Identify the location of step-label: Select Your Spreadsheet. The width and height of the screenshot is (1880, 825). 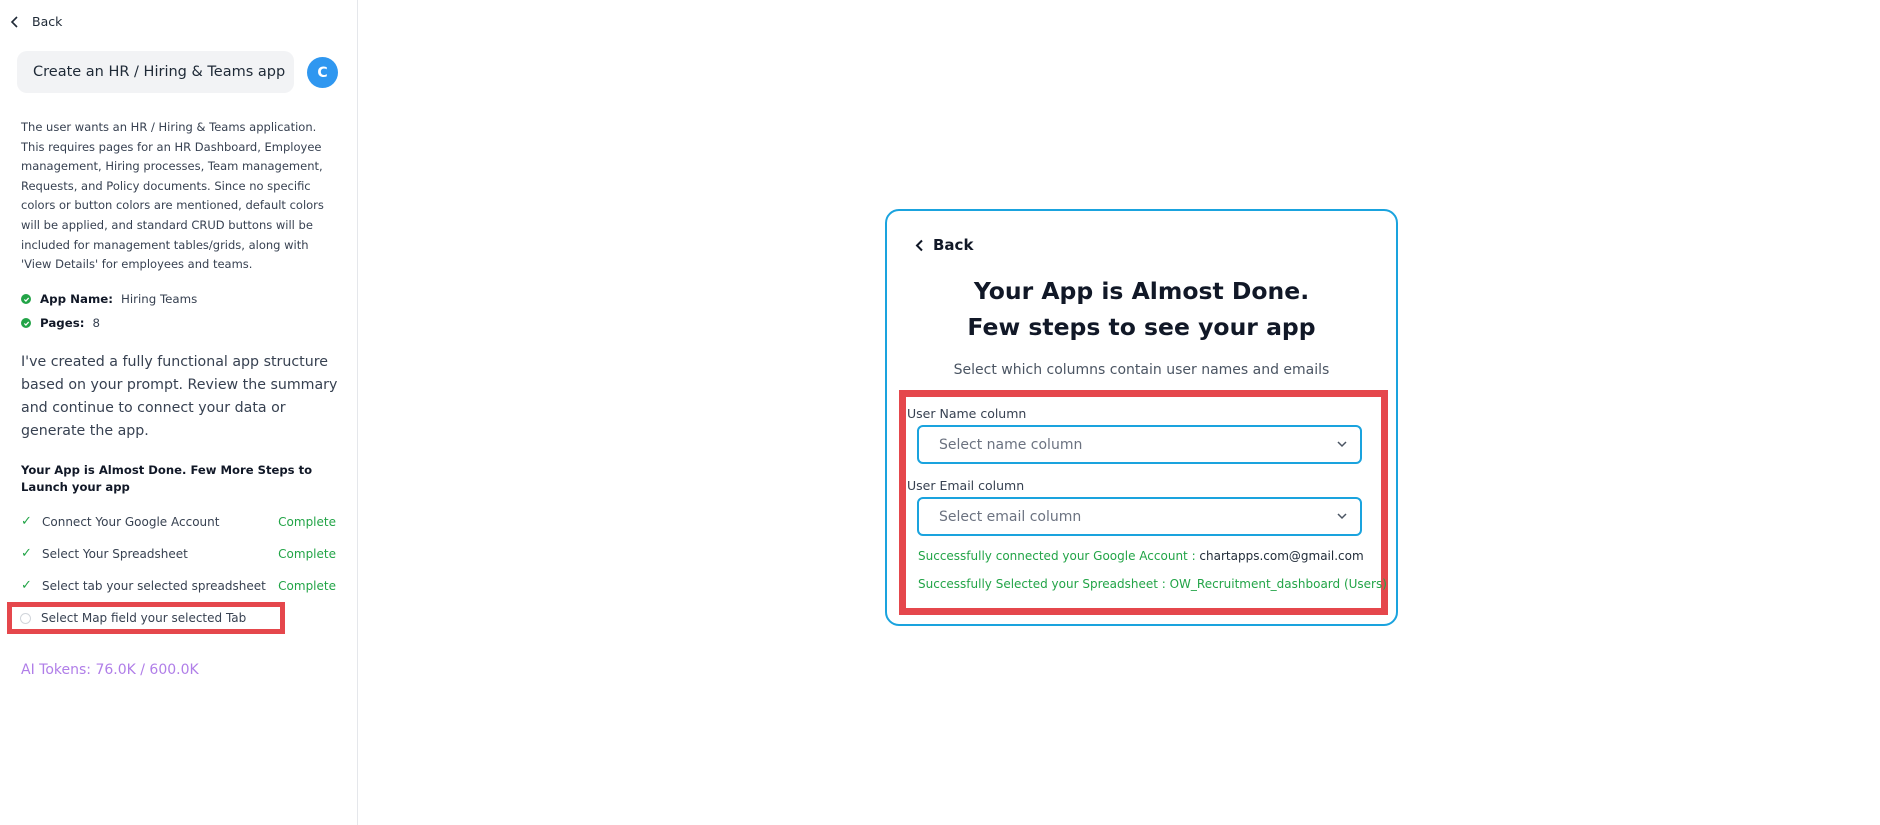
(115, 553).